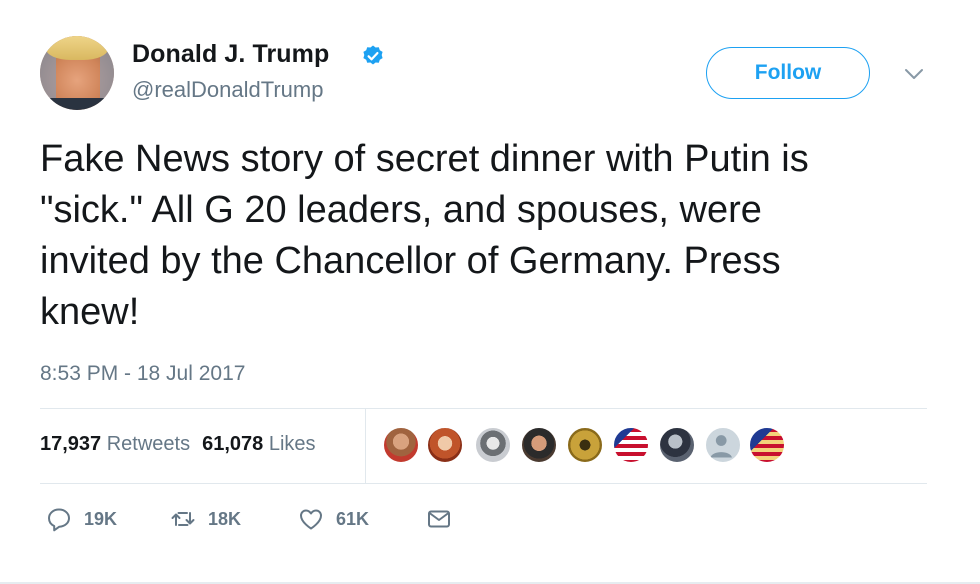 The height and width of the screenshot is (584, 980). Describe the element at coordinates (205, 519) in the screenshot. I see `retweet-button: 18K` at that location.